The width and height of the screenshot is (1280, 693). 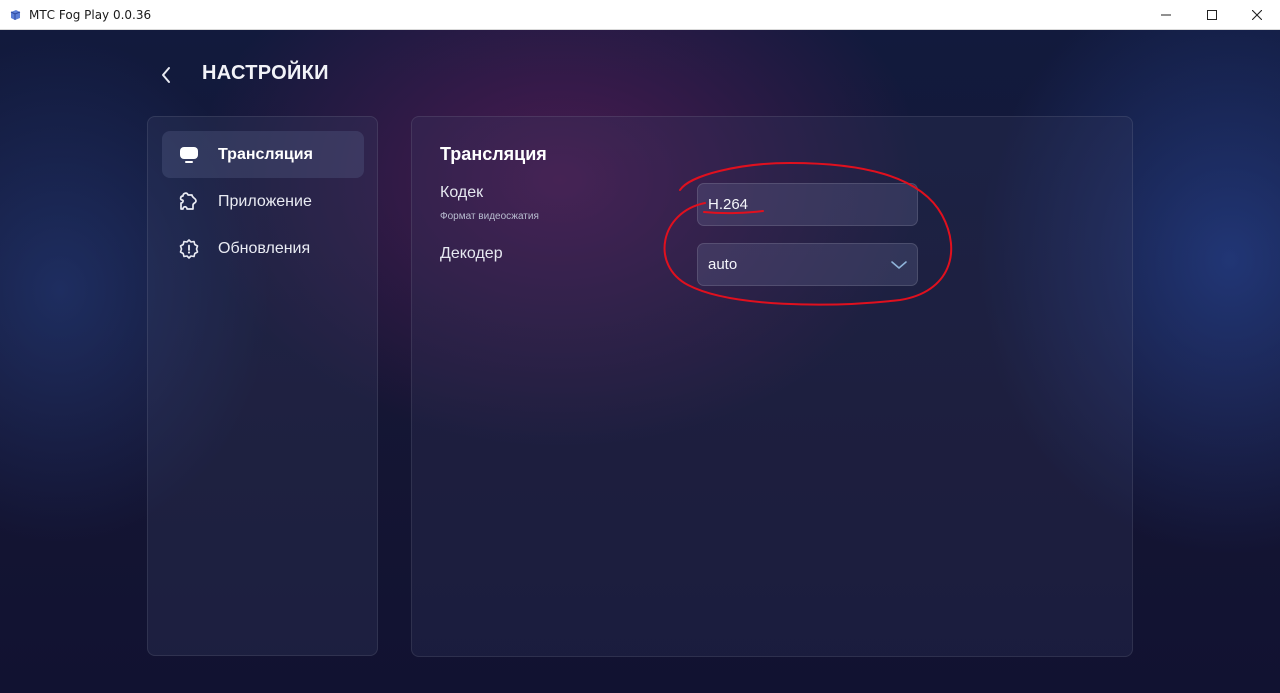 I want to click on panel-title: Трансляция, so click(x=493, y=154).